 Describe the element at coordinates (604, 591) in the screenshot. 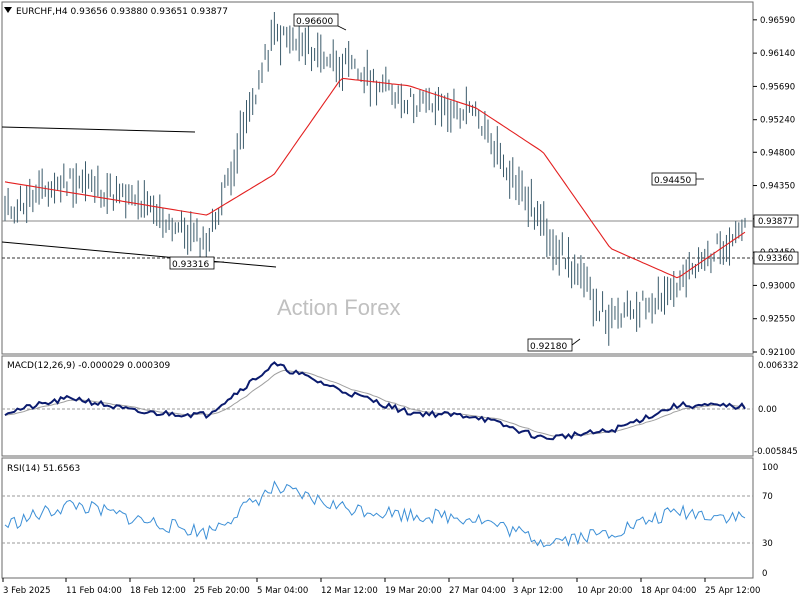

I see `time-tick-label: 10 Apr 20:00` at that location.